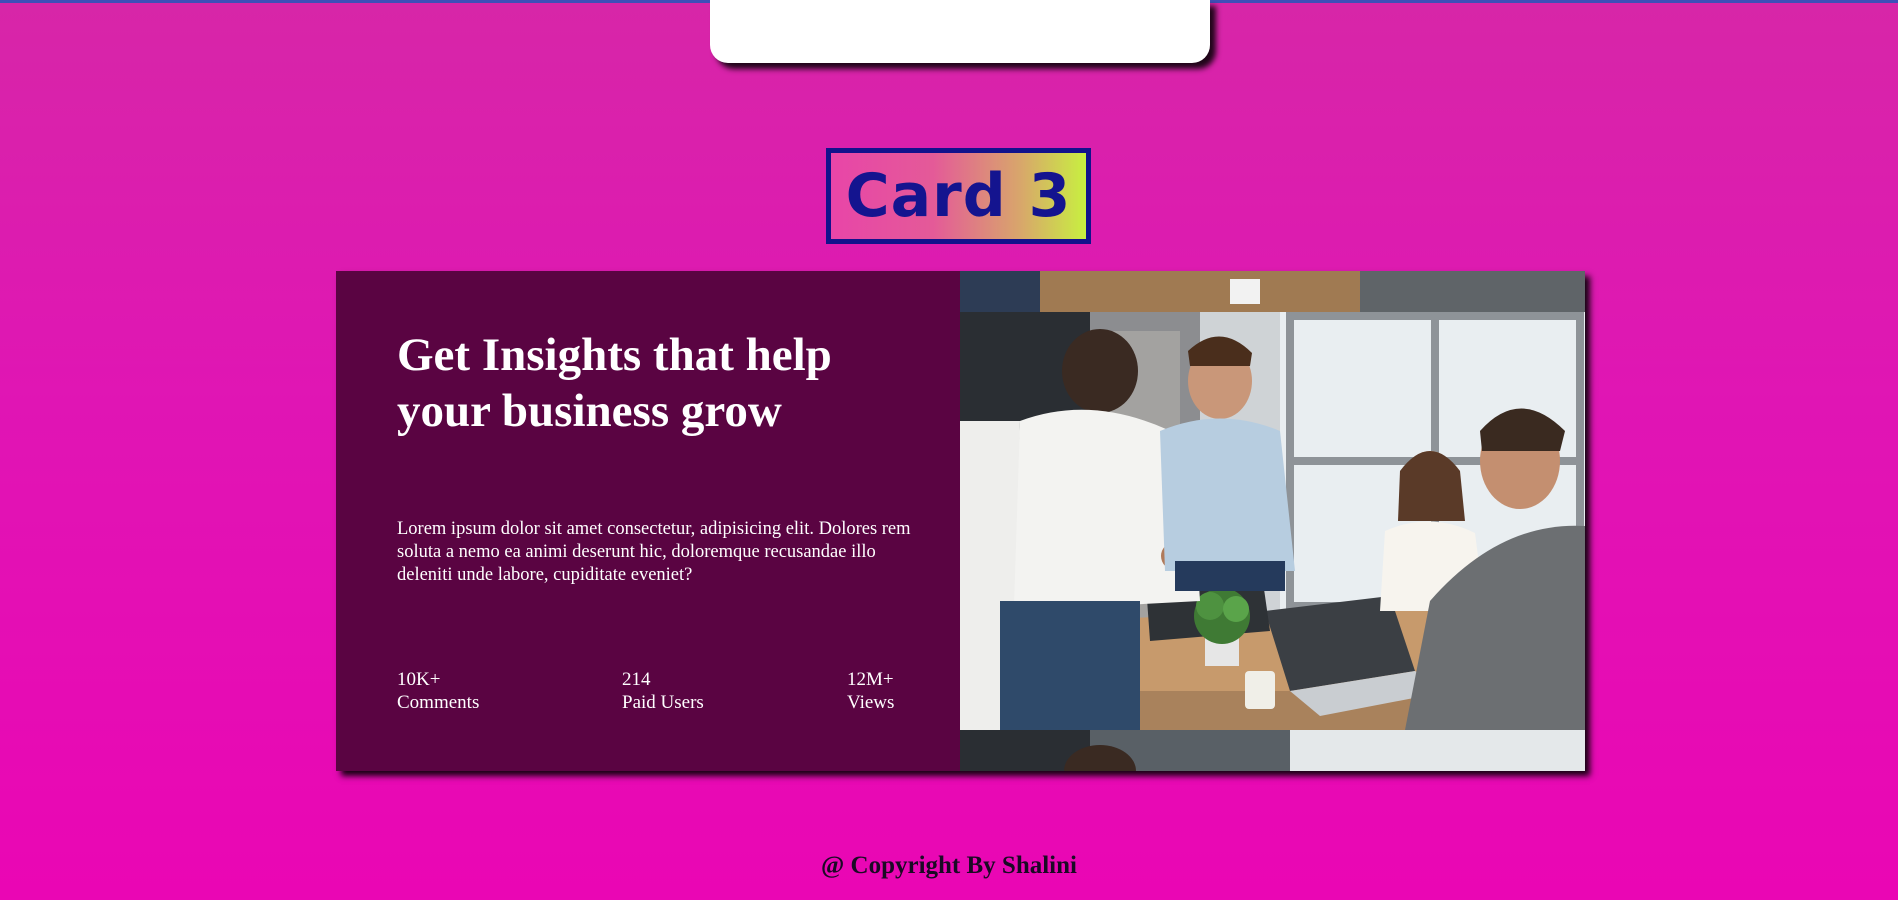  What do you see at coordinates (870, 691) in the screenshot?
I see `stat-views: 12M+ Views` at bounding box center [870, 691].